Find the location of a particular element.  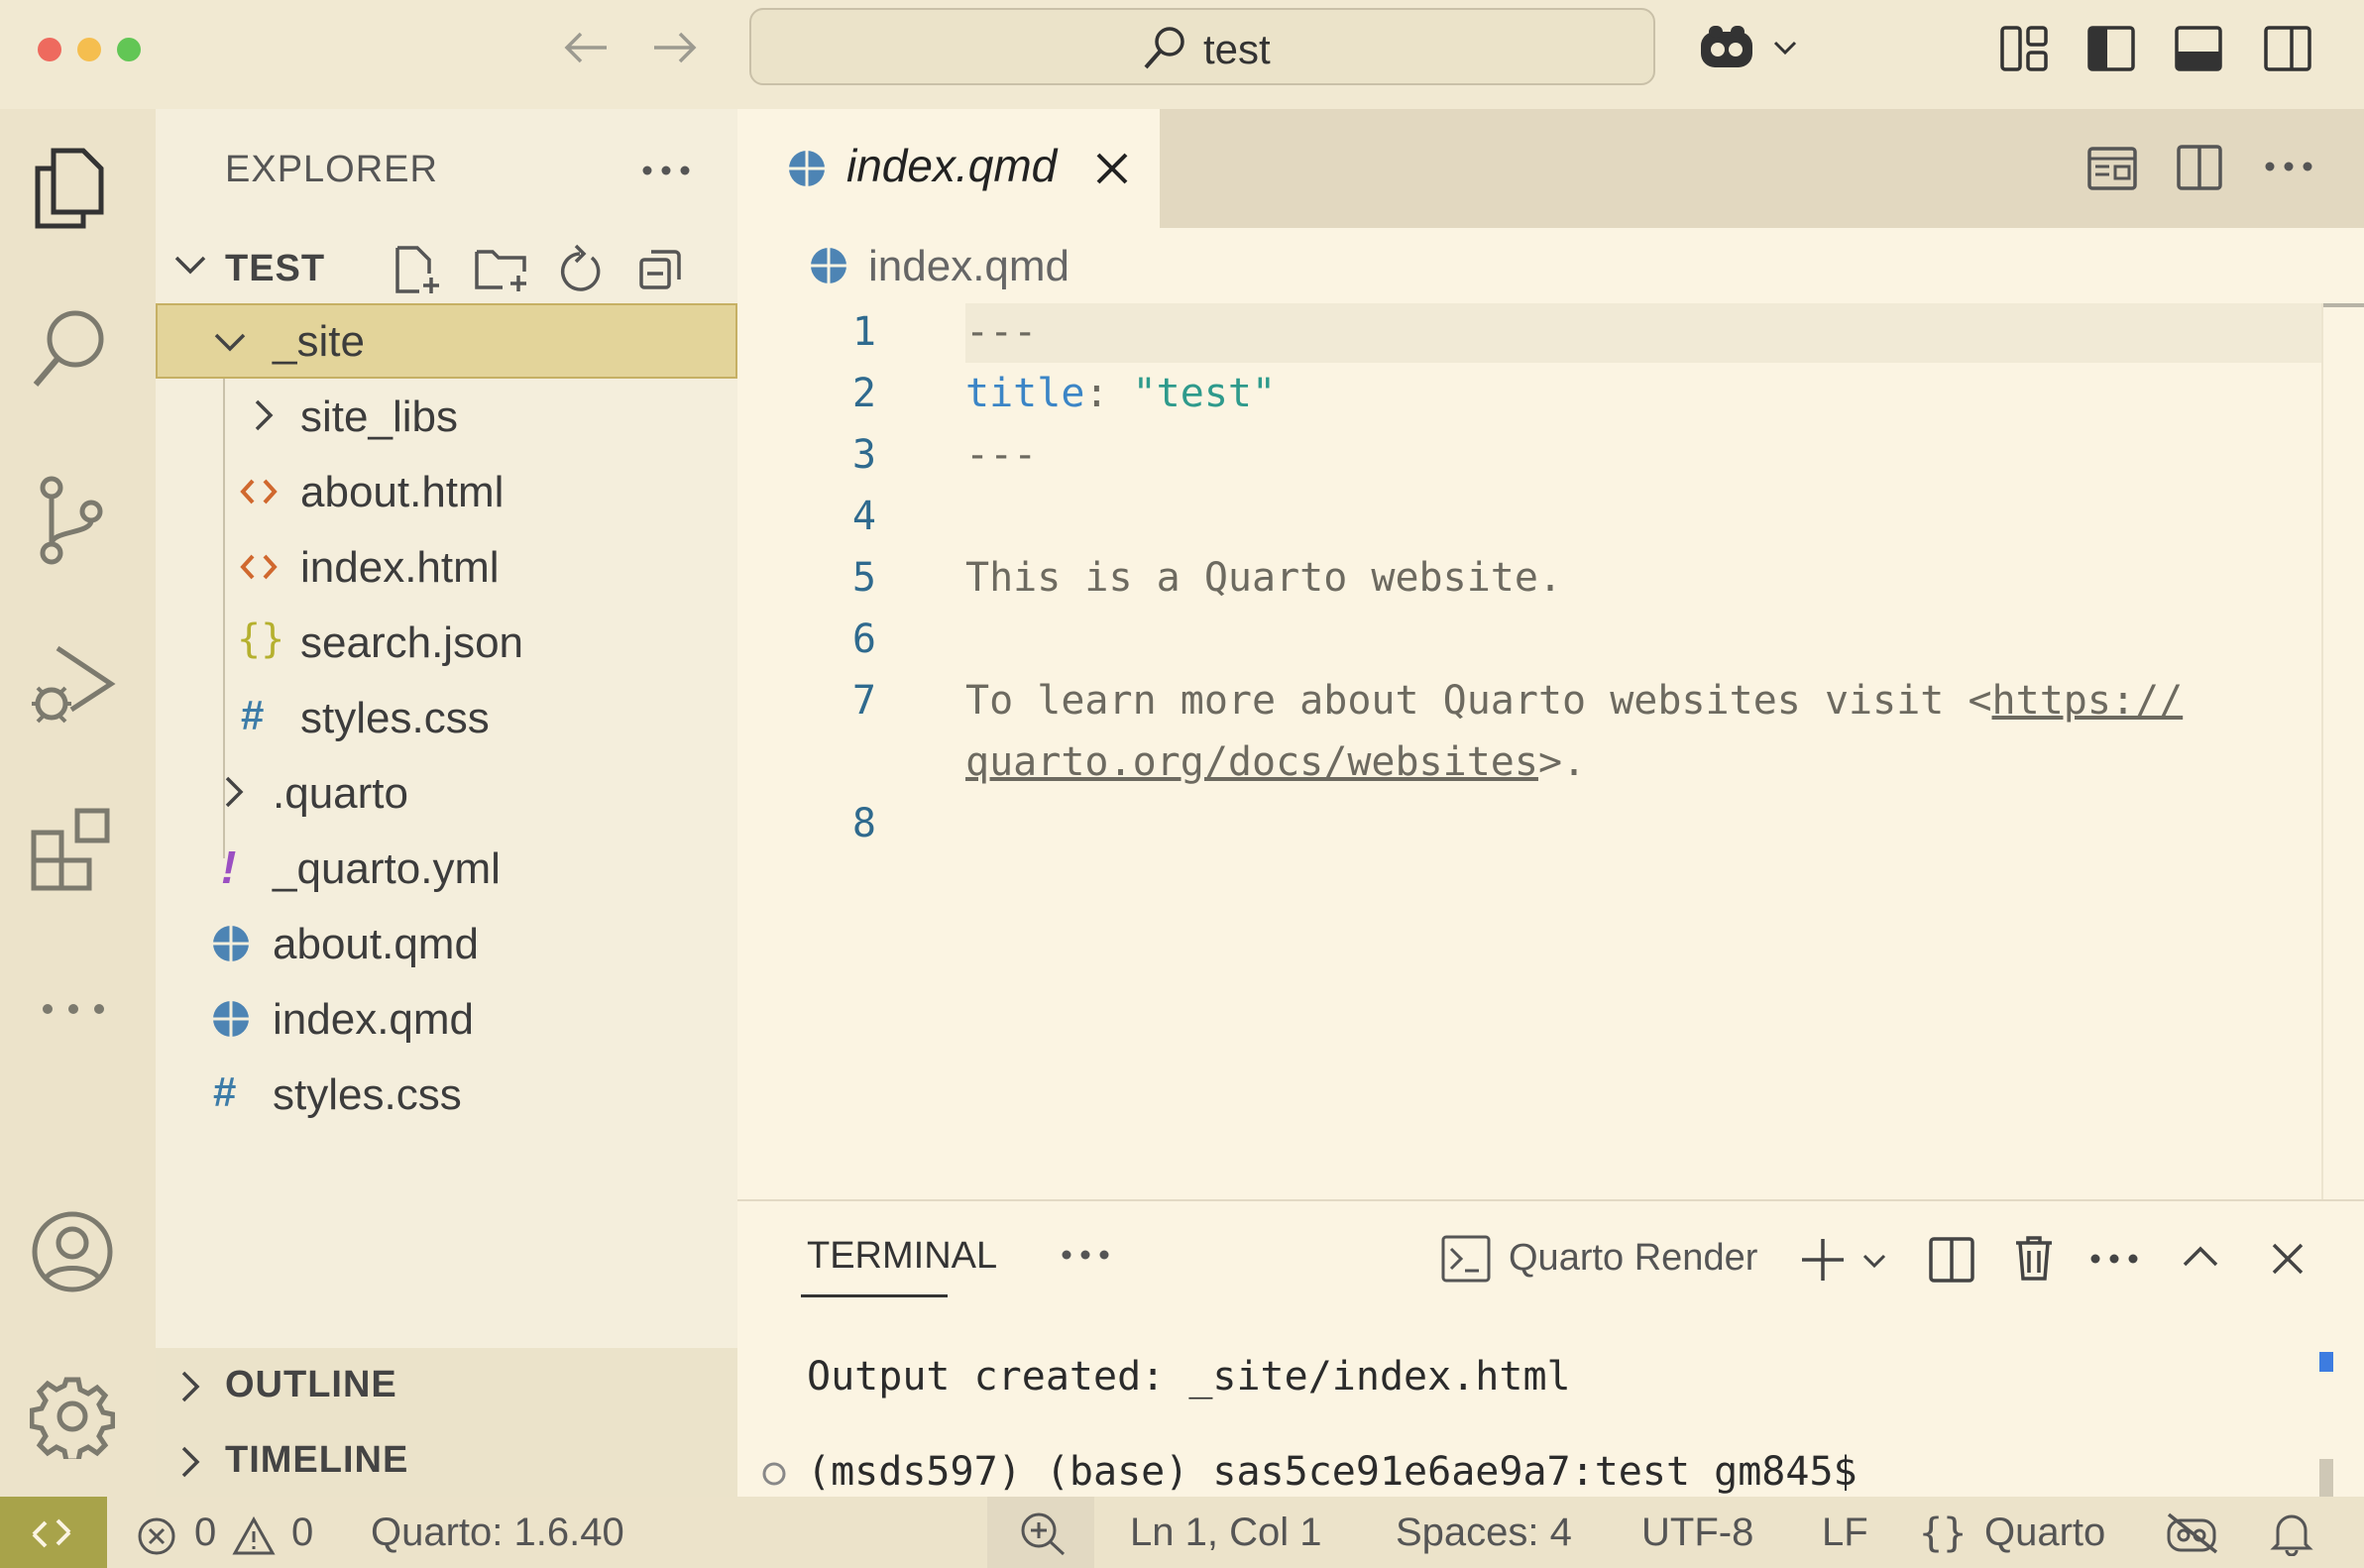

breadcrumb: index.qmd is located at coordinates (968, 266).